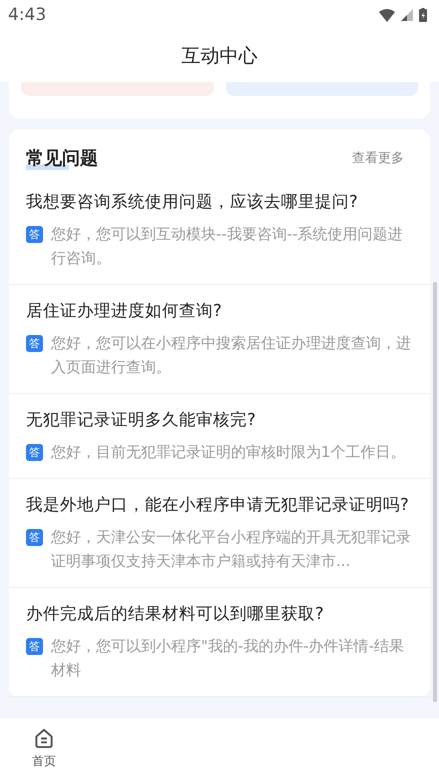 Image resolution: width=439 pixels, height=780 pixels. I want to click on faq-question: 我想要咨询系统使用问题，应该去哪里提问?, so click(220, 202).